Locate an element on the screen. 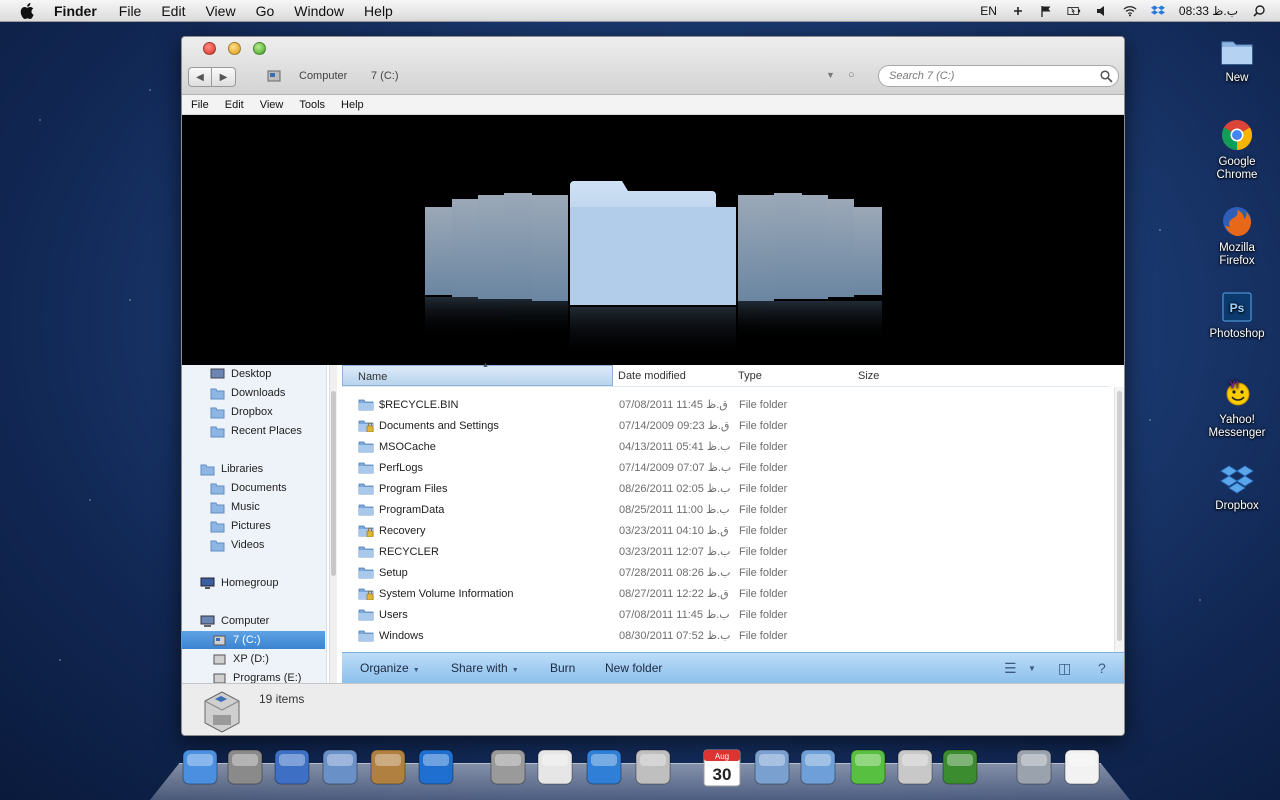 Image resolution: width=1280 pixels, height=800 pixels. menu-file: File is located at coordinates (130, 11).